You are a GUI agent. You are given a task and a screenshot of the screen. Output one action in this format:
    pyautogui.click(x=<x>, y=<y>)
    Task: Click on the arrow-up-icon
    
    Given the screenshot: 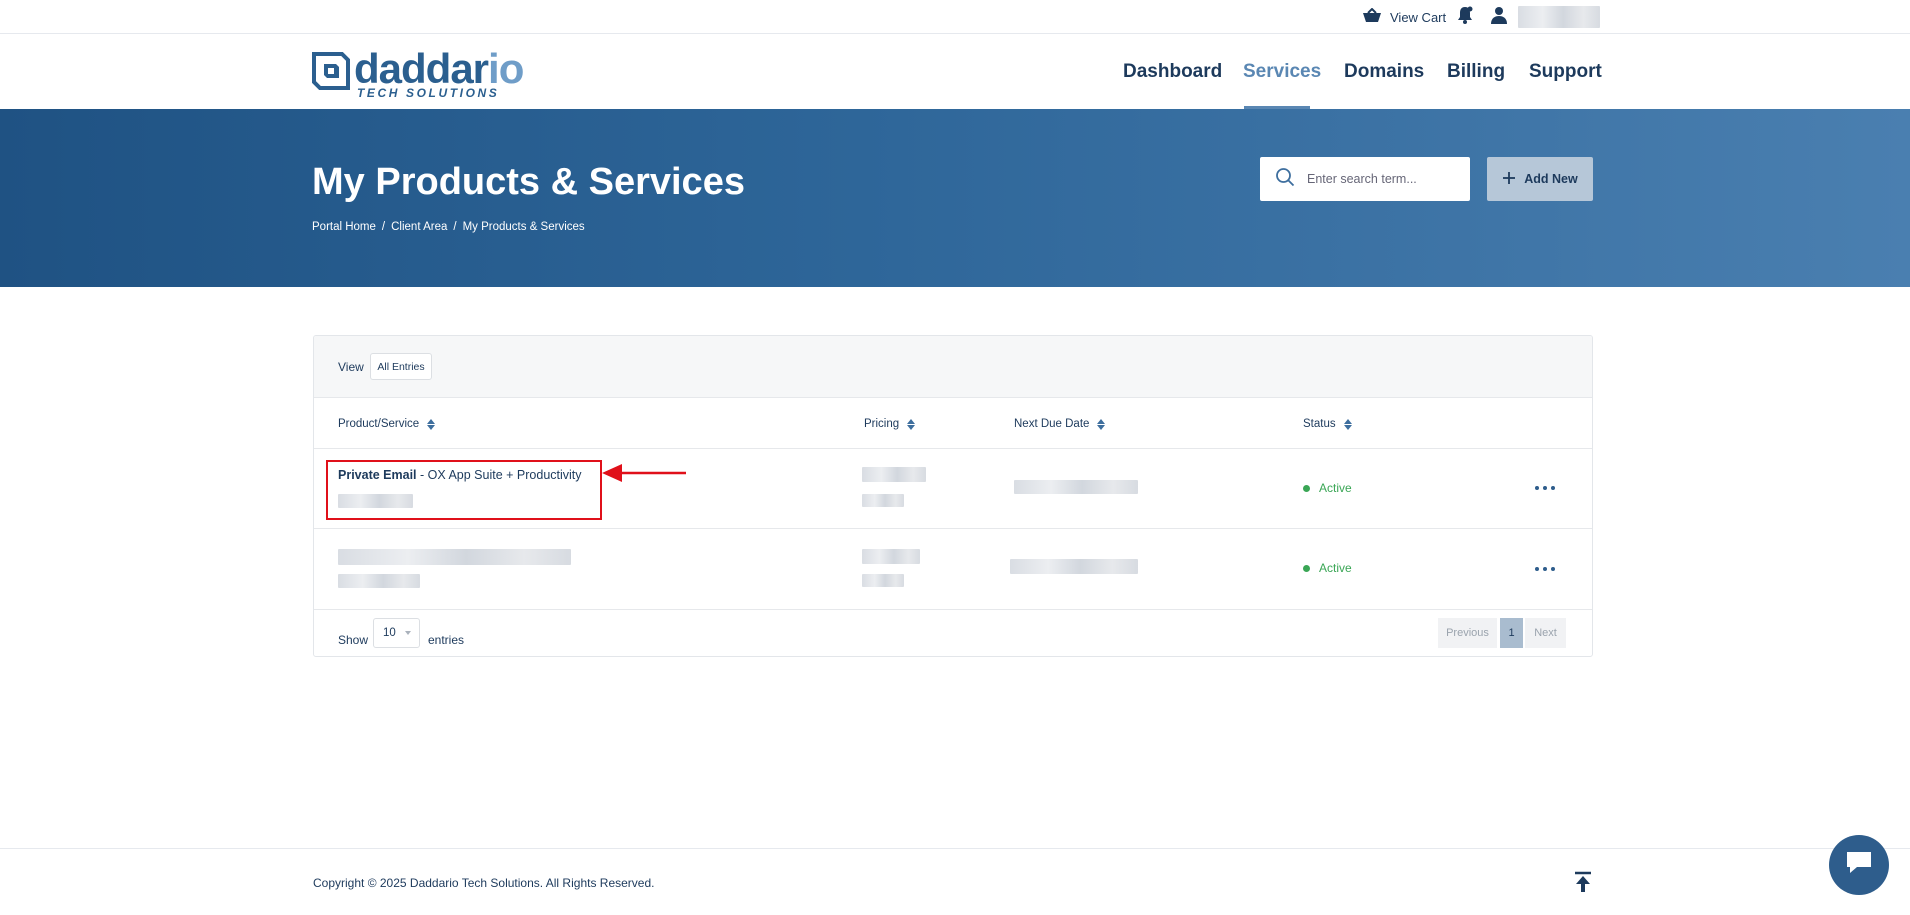 What is the action you would take?
    pyautogui.click(x=1583, y=884)
    